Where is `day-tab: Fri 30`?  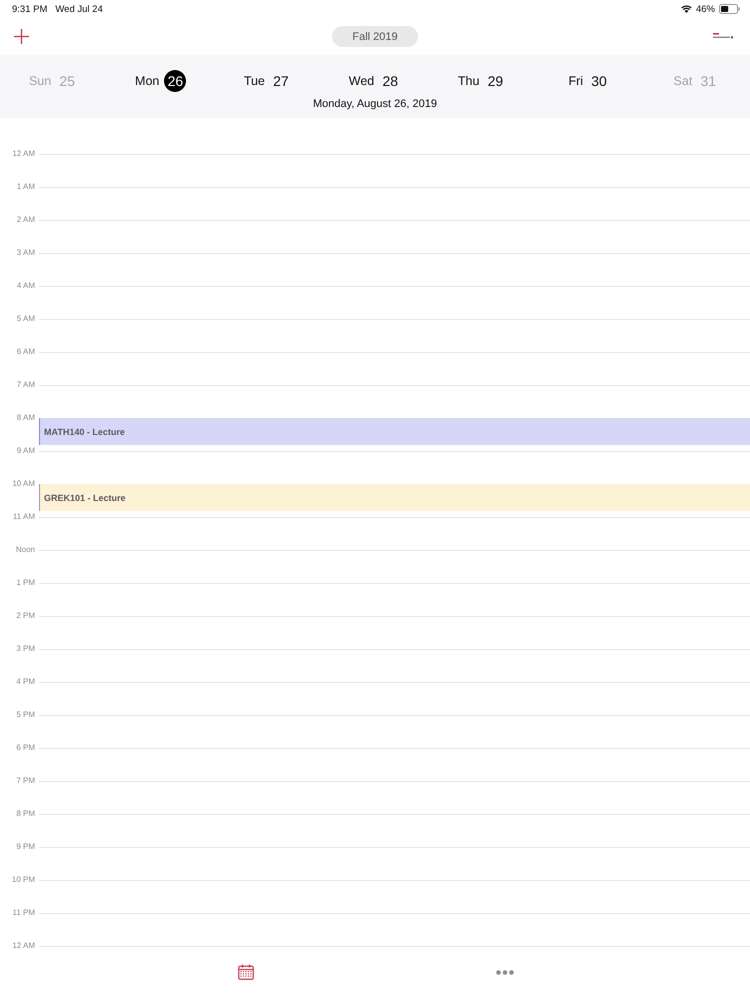
day-tab: Fri 30 is located at coordinates (589, 81).